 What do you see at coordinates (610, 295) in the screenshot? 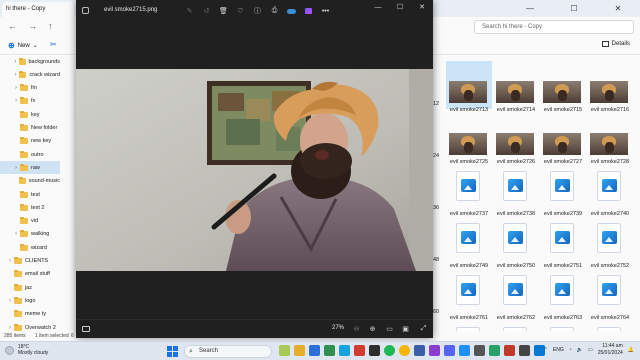
I see `file-item: evil smoke2764` at bounding box center [610, 295].